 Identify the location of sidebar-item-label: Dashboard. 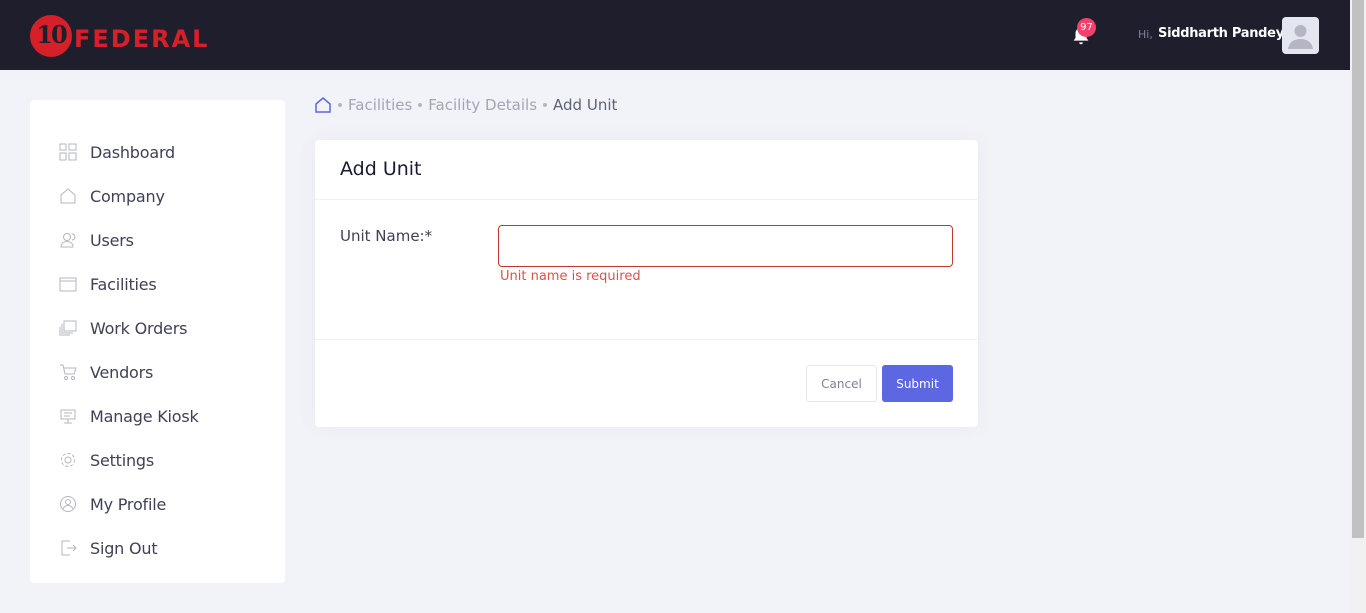
(133, 152).